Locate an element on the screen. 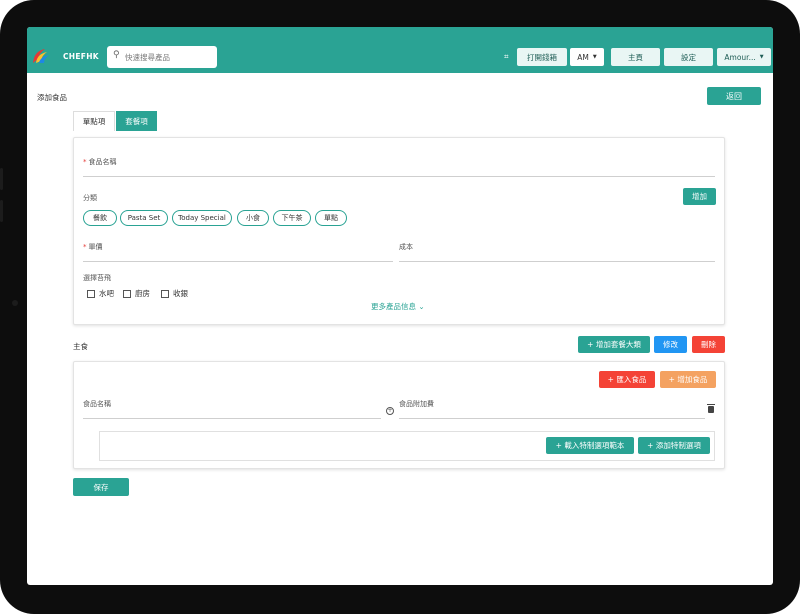 This screenshot has height=614, width=800. unit-price-input is located at coordinates (238, 261).